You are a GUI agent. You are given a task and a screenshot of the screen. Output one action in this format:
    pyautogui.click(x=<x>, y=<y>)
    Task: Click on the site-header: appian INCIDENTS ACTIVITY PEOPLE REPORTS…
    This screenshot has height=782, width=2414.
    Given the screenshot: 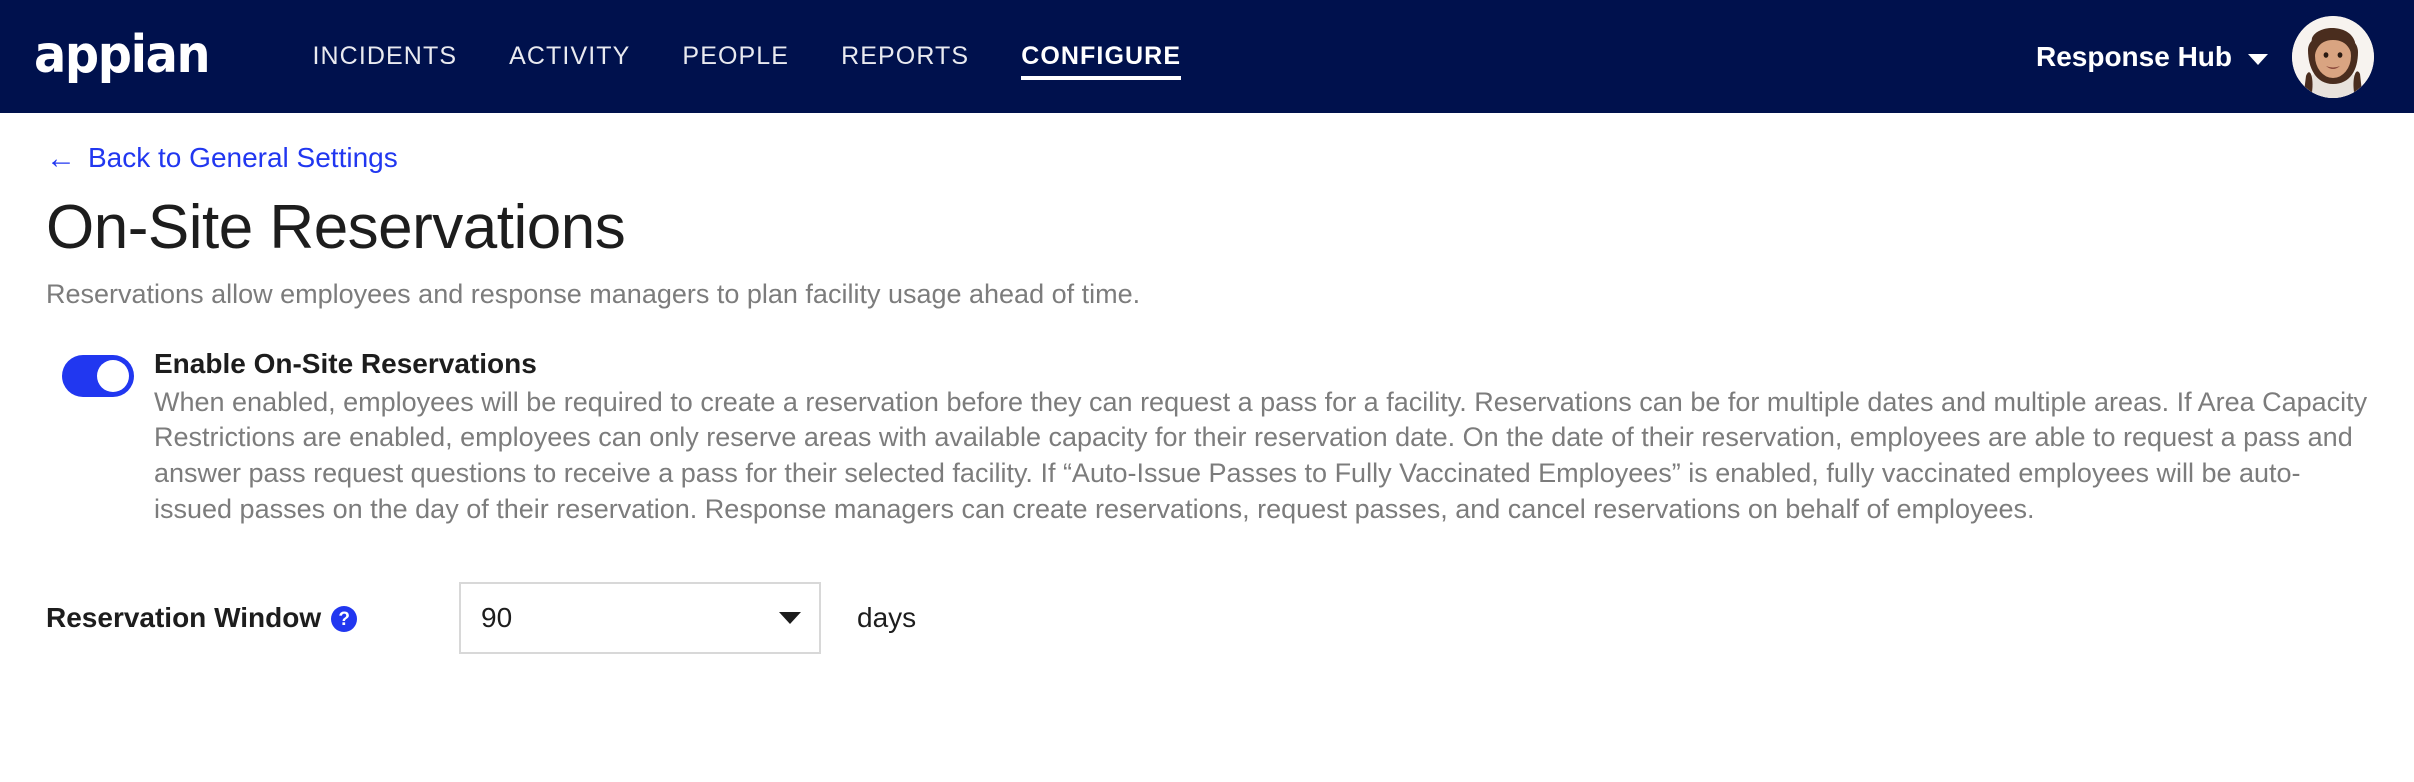 What is the action you would take?
    pyautogui.click(x=1207, y=56)
    